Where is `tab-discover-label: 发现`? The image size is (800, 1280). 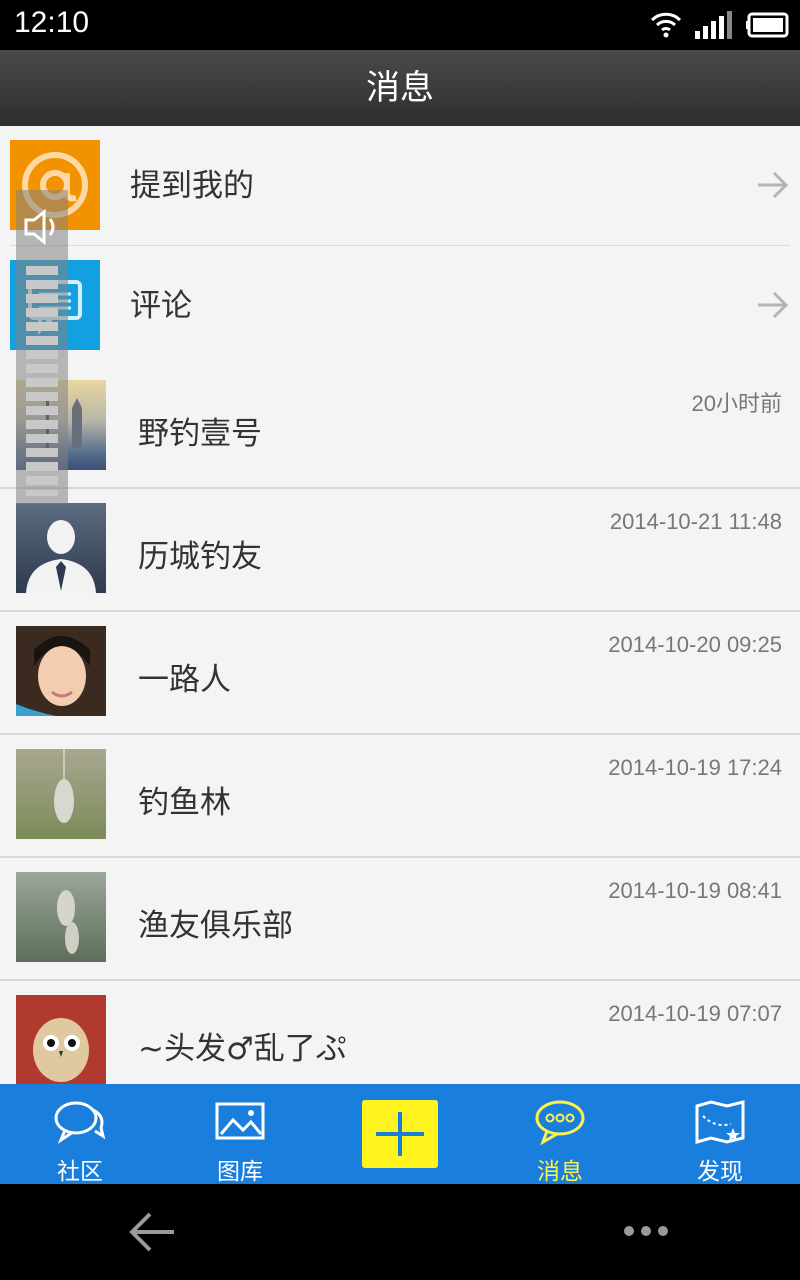 tab-discover-label: 发现 is located at coordinates (720, 1172).